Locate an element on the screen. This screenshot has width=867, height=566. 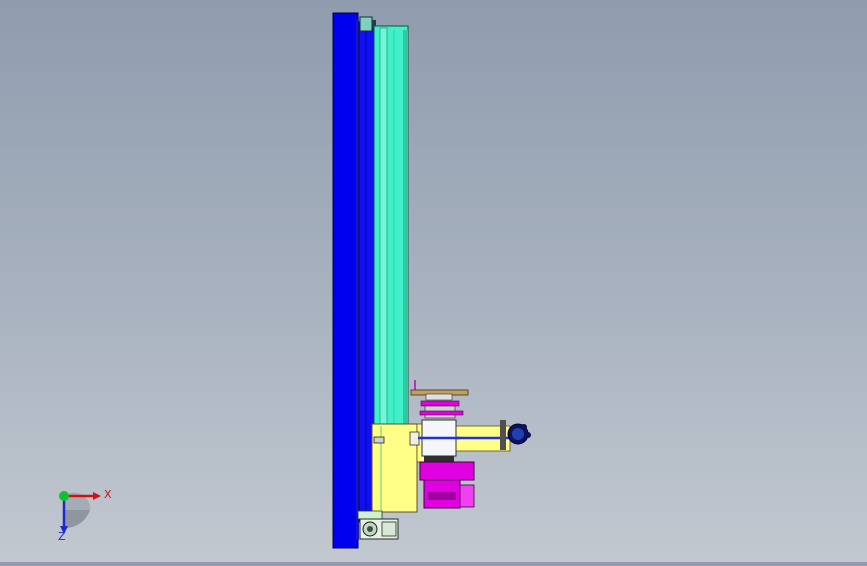
drive-motor is located at coordinates (447, 485).